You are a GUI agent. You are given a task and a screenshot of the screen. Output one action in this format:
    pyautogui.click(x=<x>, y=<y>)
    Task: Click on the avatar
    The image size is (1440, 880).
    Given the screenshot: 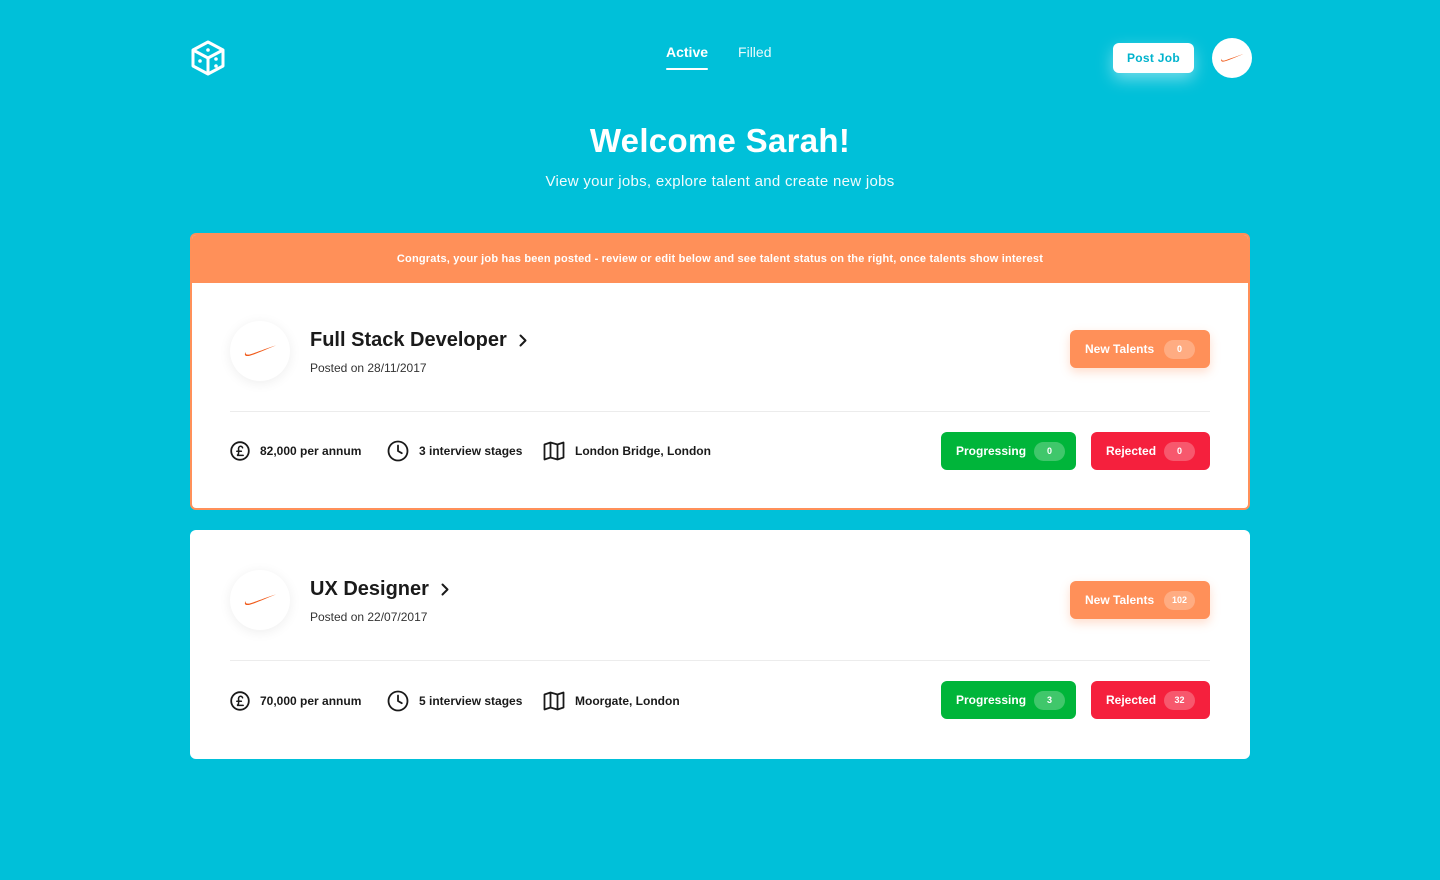 What is the action you would take?
    pyautogui.click(x=1232, y=58)
    